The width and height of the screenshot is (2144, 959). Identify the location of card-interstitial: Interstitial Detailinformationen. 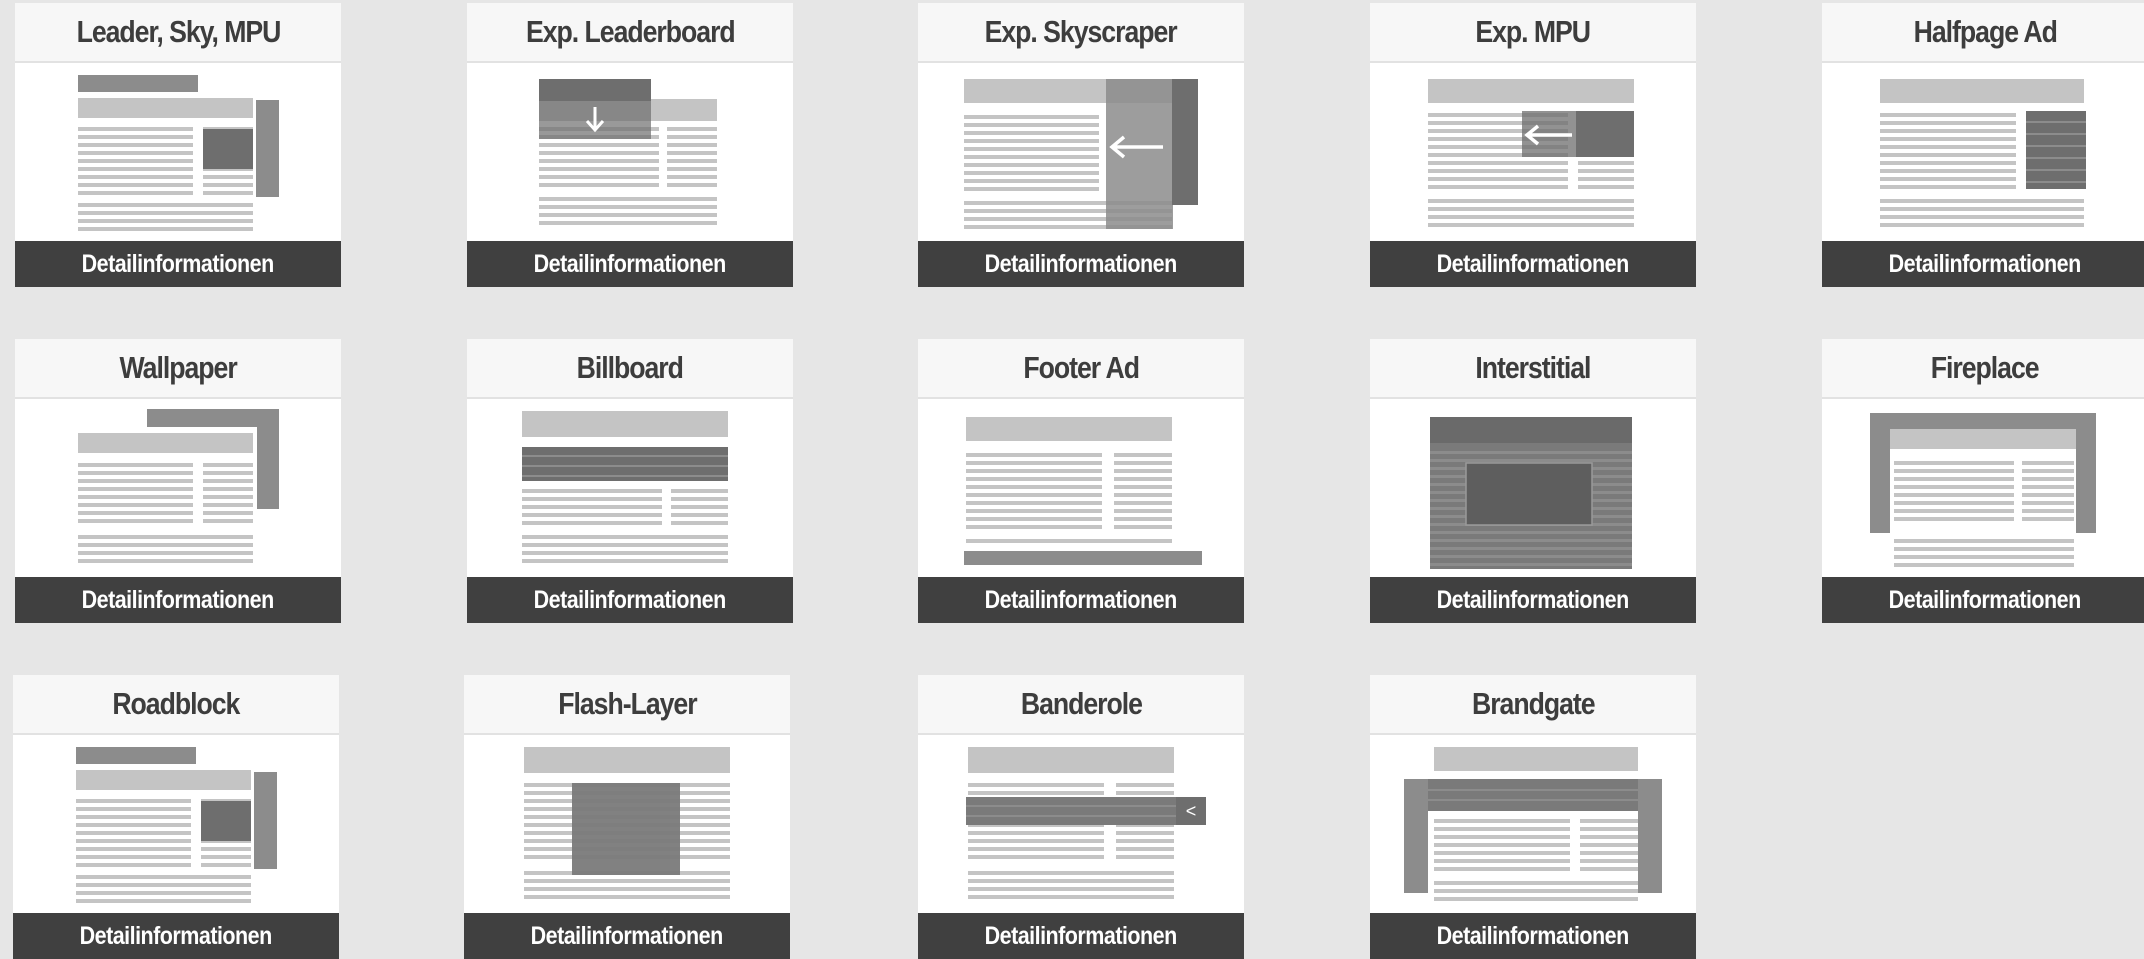
(1533, 481).